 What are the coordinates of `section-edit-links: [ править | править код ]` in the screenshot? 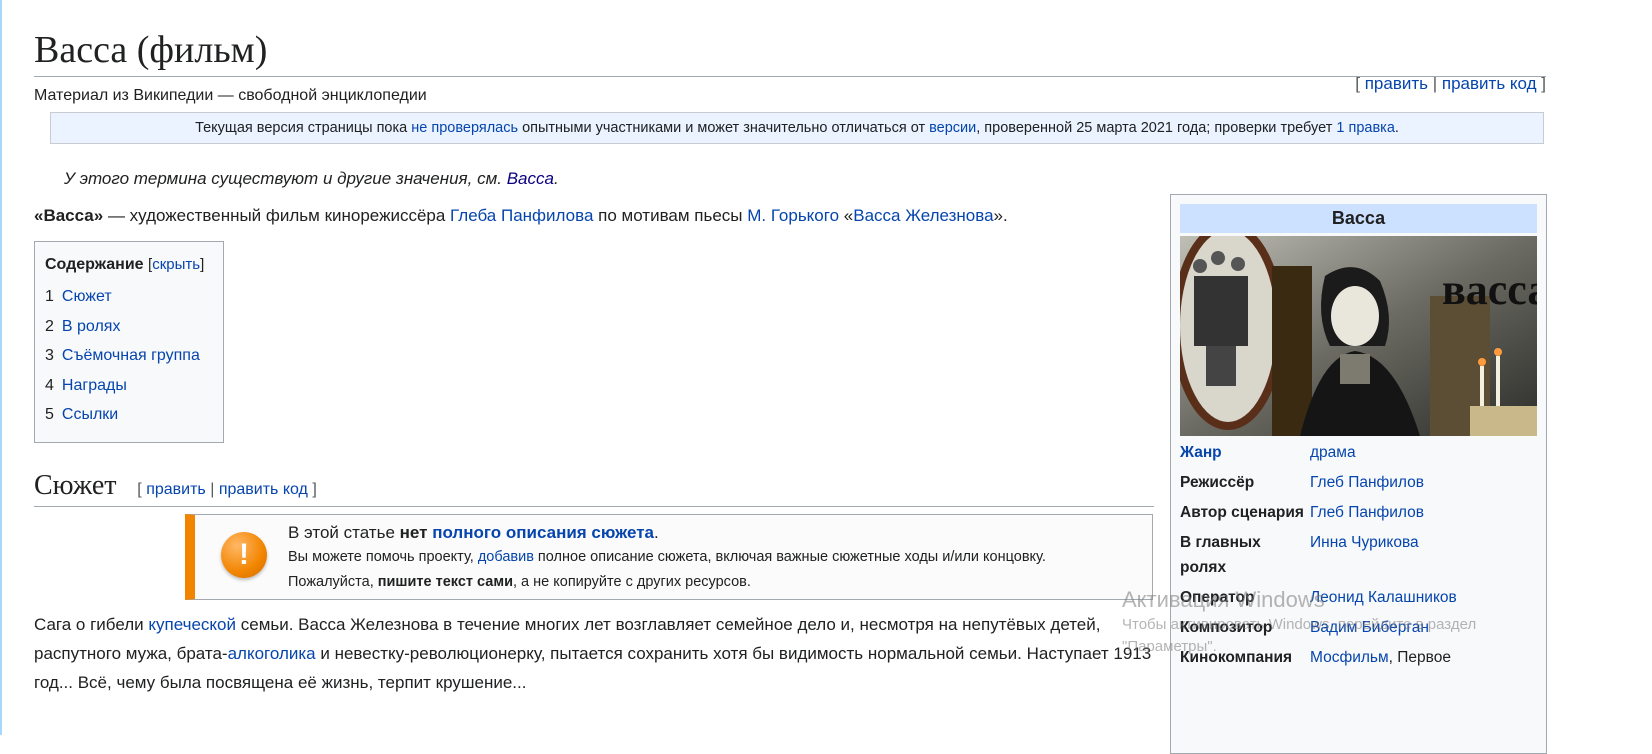 It's located at (227, 489).